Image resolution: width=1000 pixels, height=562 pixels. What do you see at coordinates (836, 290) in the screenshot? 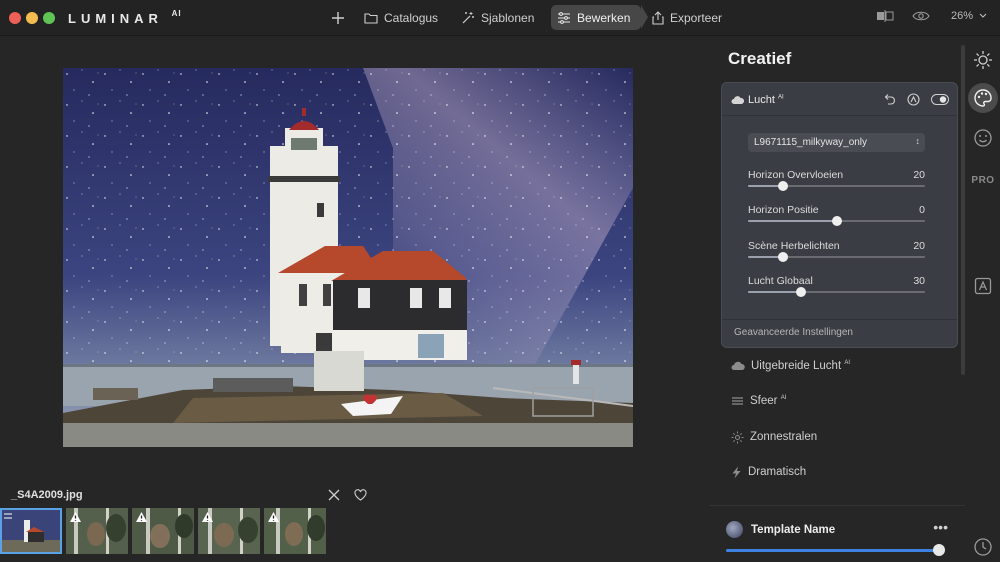
I see `slider-sky-global: Lucht Globaal 30` at bounding box center [836, 290].